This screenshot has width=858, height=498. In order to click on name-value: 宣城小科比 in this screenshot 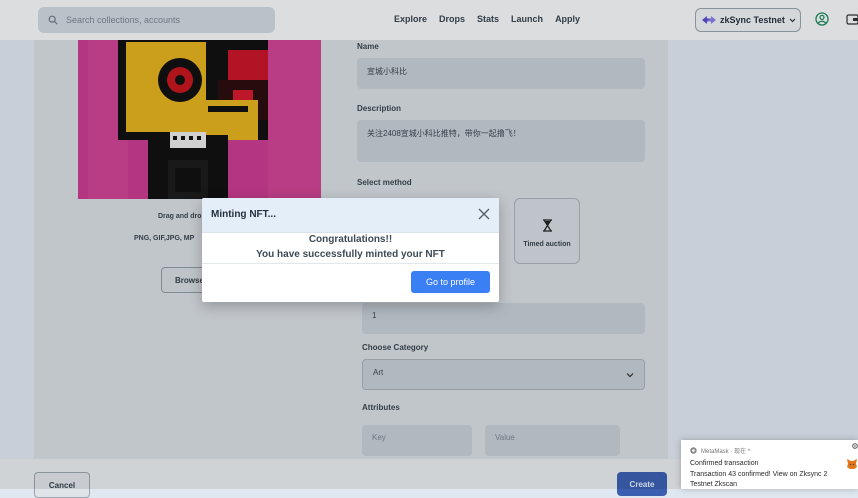, I will do `click(387, 71)`.